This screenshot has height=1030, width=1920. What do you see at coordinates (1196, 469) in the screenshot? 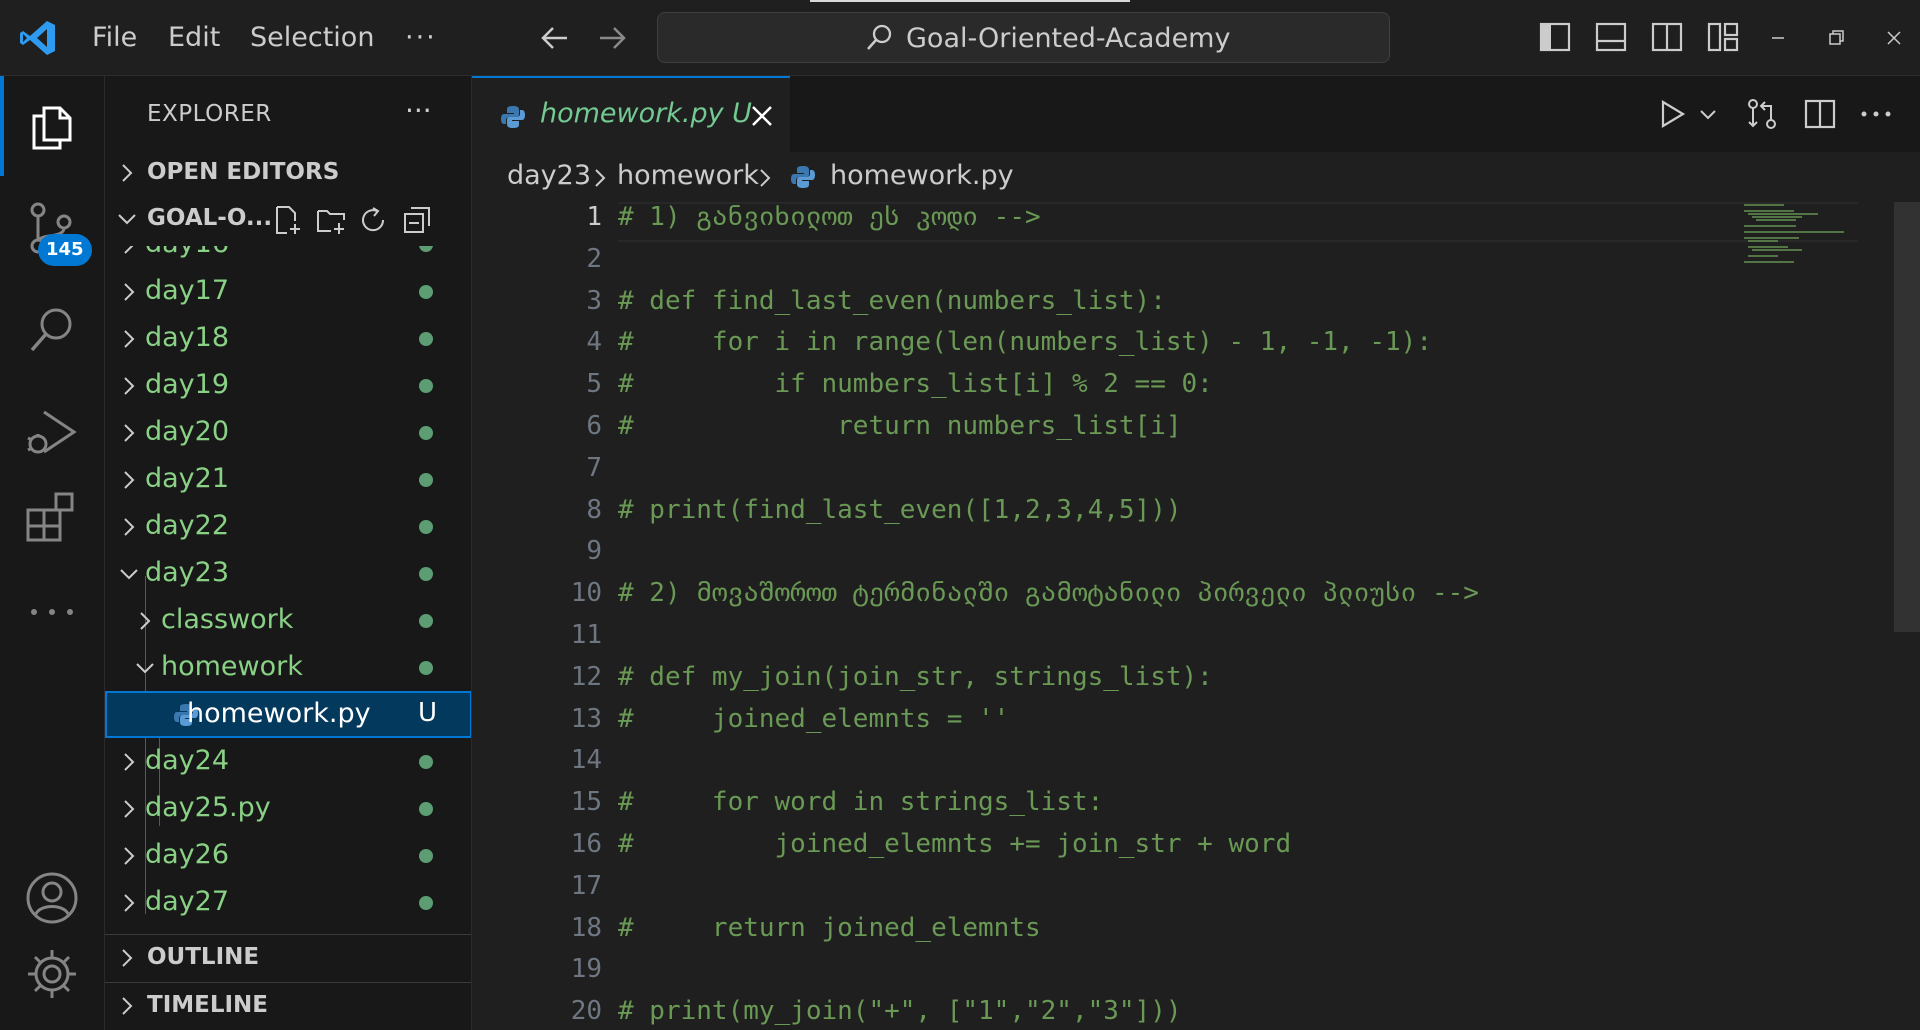
I see `code-line: 7` at bounding box center [1196, 469].